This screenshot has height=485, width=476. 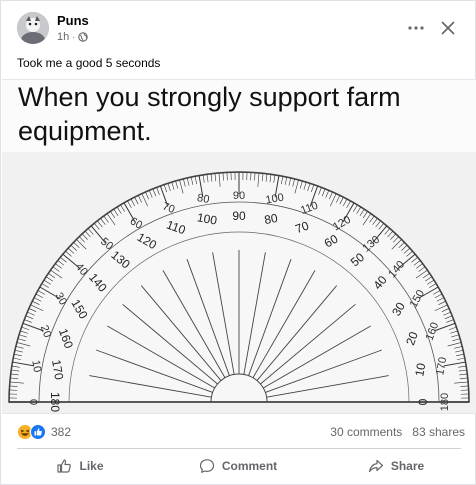 I want to click on like-button: Like, so click(x=80, y=466).